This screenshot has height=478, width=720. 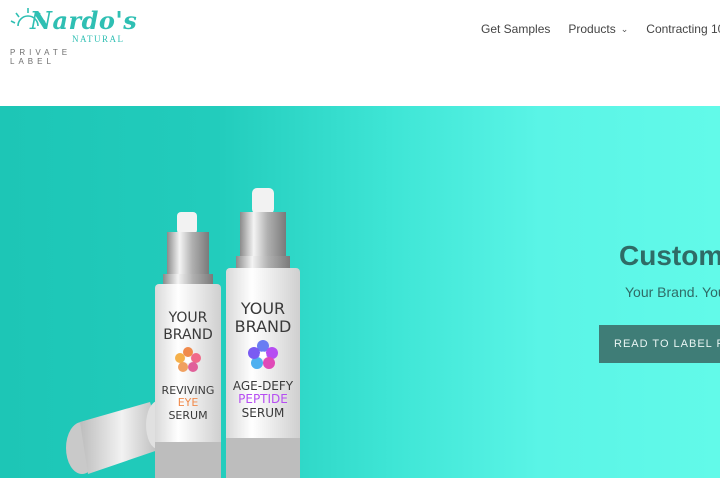 I want to click on ready-to-label-button: READ TO LABEL PI, so click(x=659, y=344).